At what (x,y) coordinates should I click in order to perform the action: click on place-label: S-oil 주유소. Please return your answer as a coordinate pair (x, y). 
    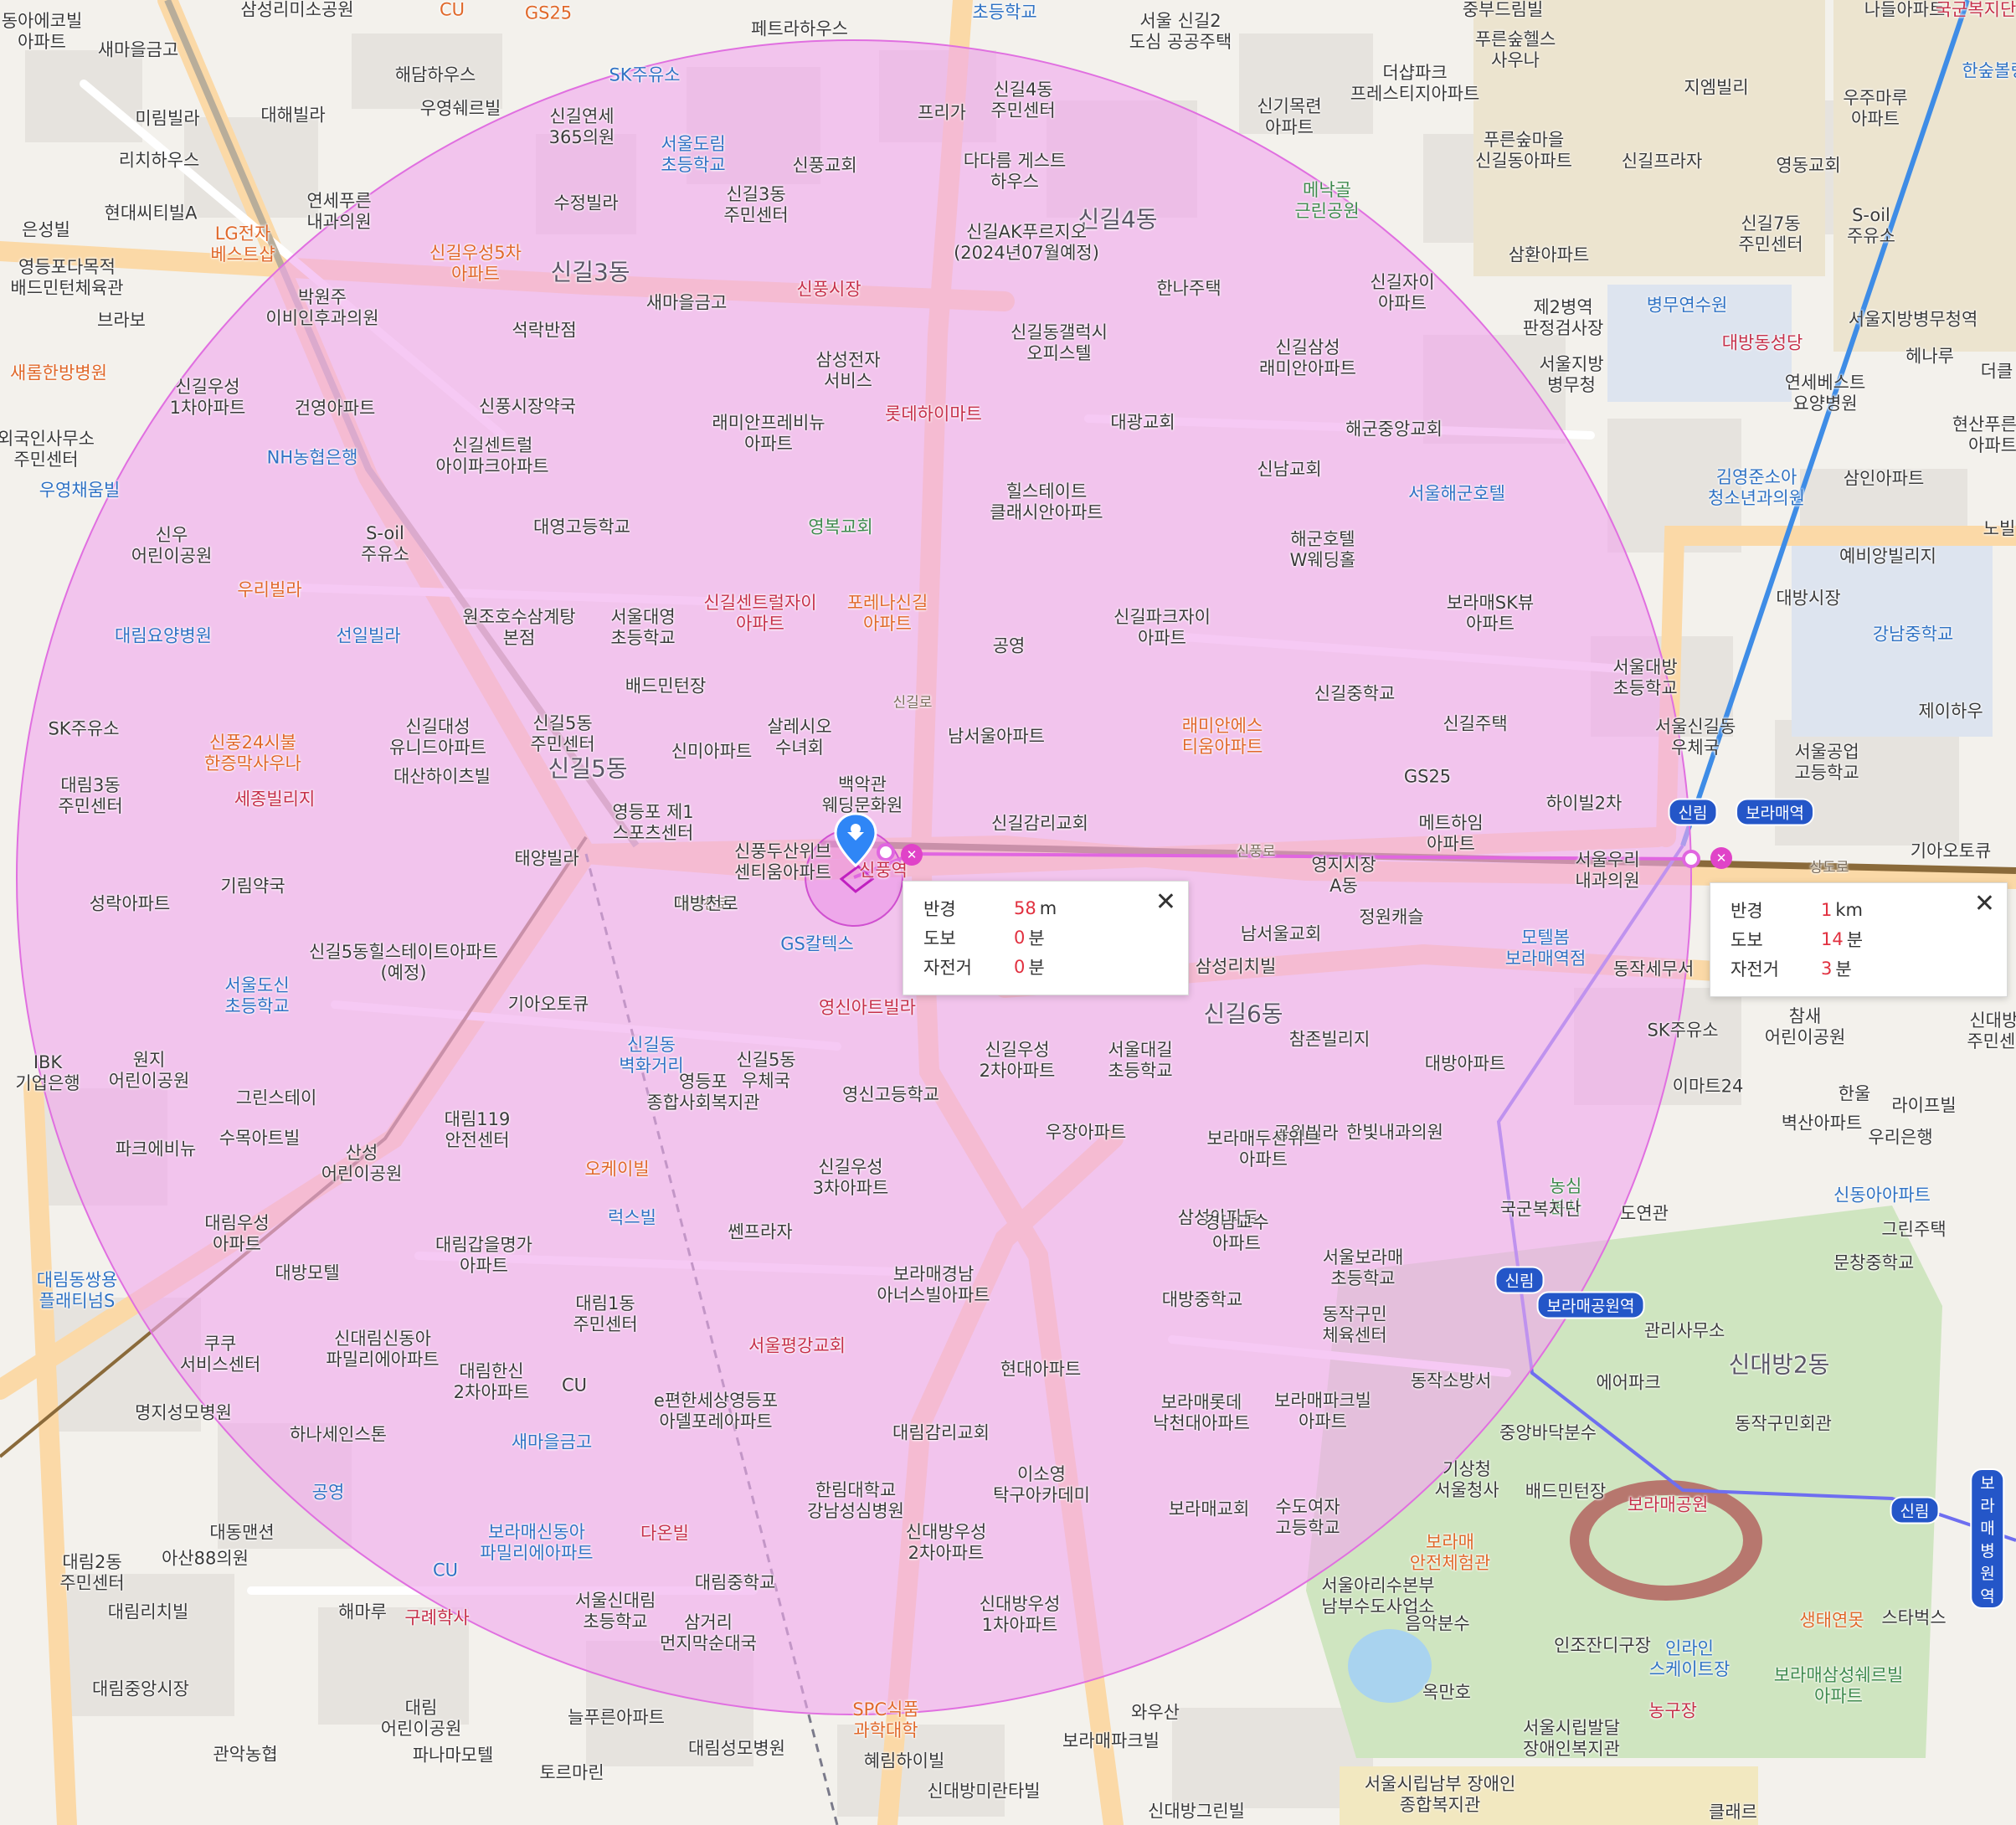
    Looking at the image, I should click on (385, 544).